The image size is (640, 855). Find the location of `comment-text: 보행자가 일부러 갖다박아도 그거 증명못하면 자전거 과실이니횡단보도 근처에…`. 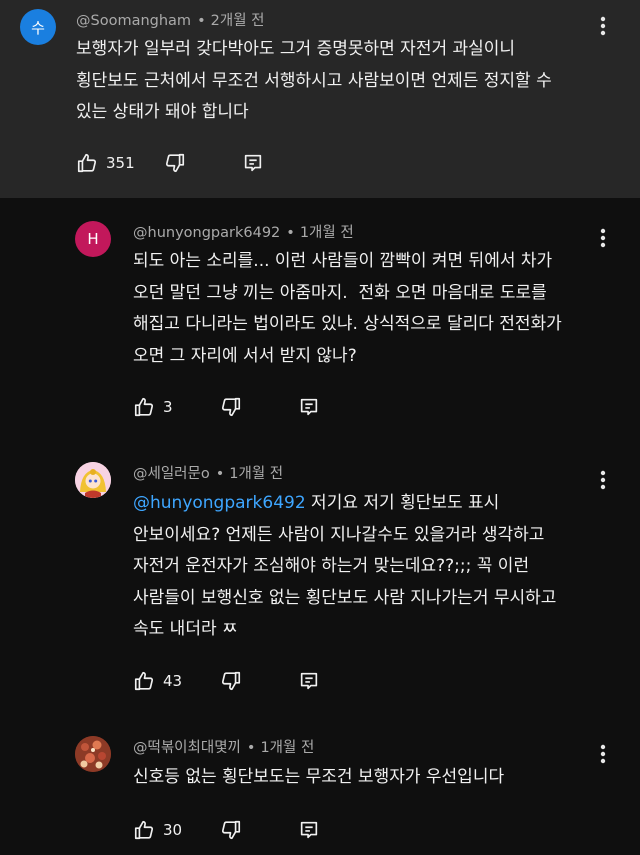

comment-text: 보행자가 일부러 갖다박아도 그거 증명못하면 자전거 과실이니횡단보도 근처에… is located at coordinates (314, 81).